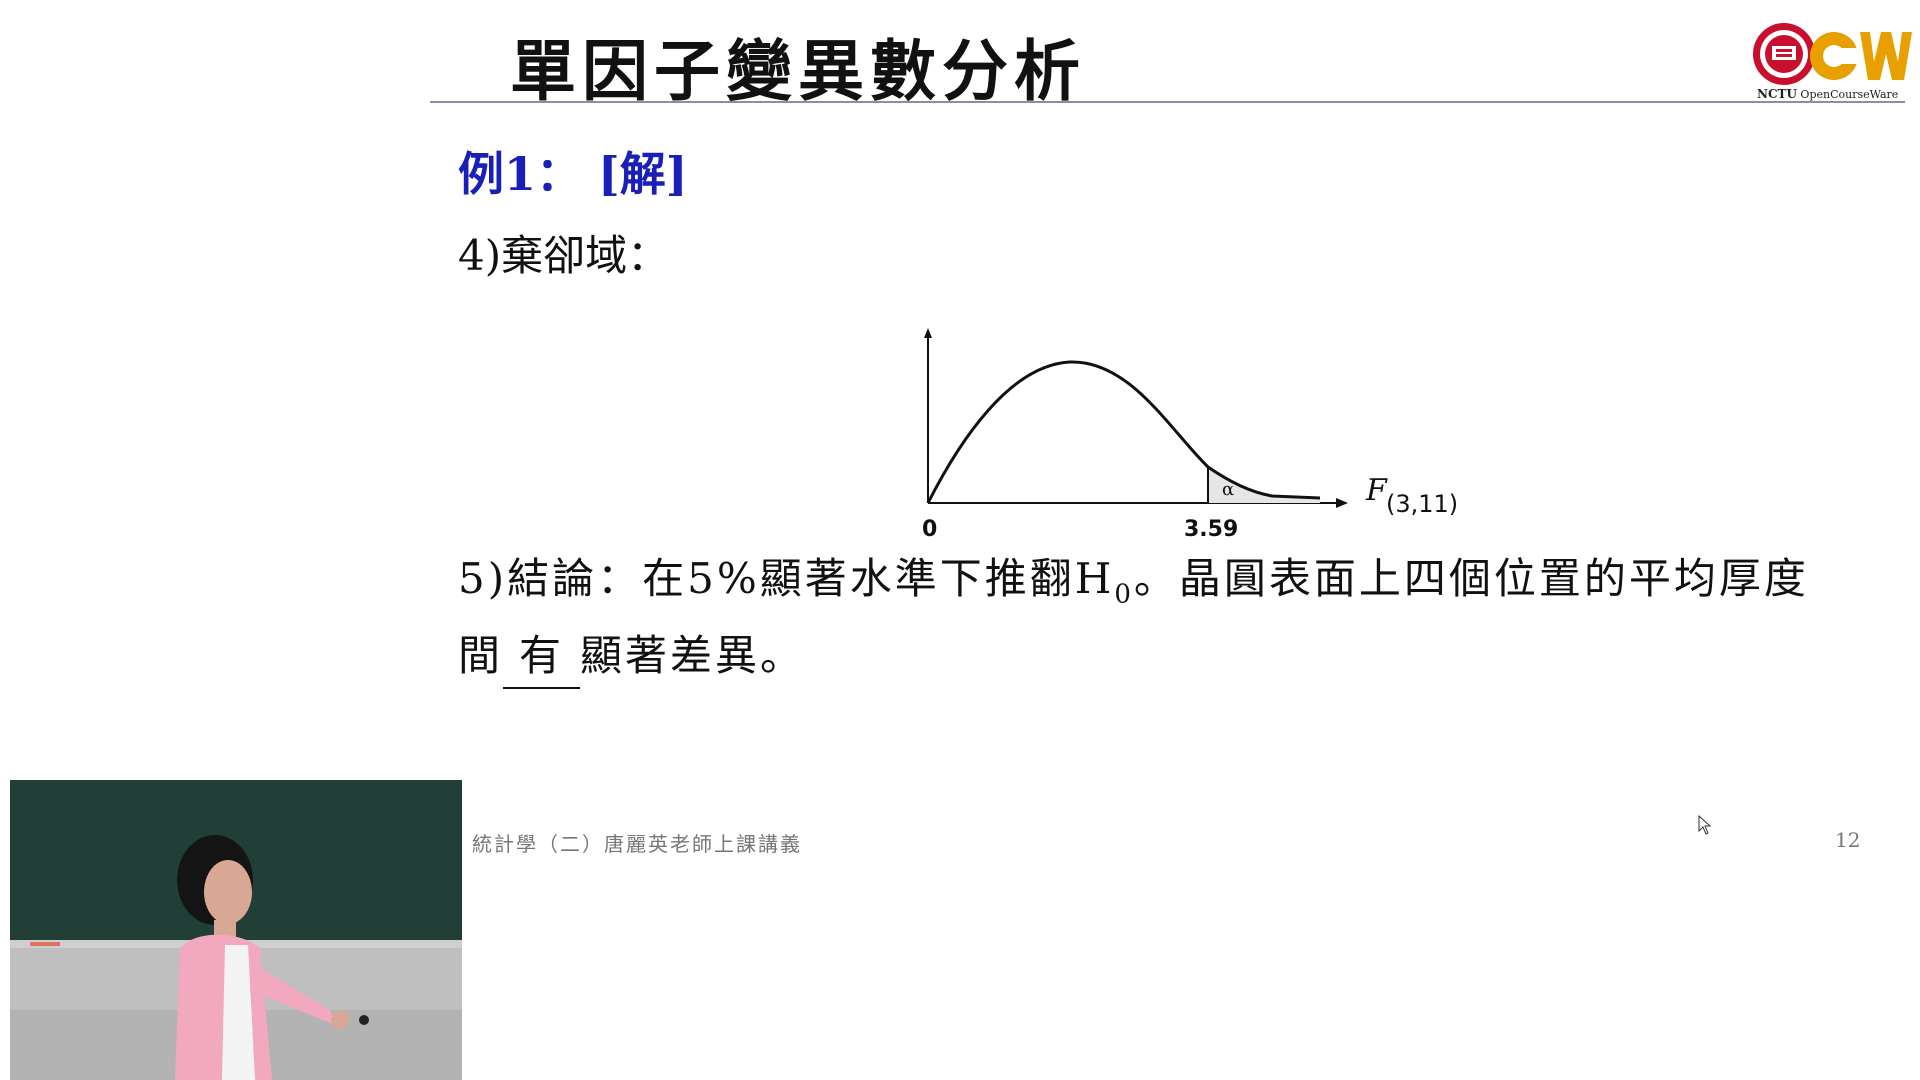 This screenshot has height=1080, width=1920. What do you see at coordinates (1123, 432) in the screenshot?
I see `f-density-curve` at bounding box center [1123, 432].